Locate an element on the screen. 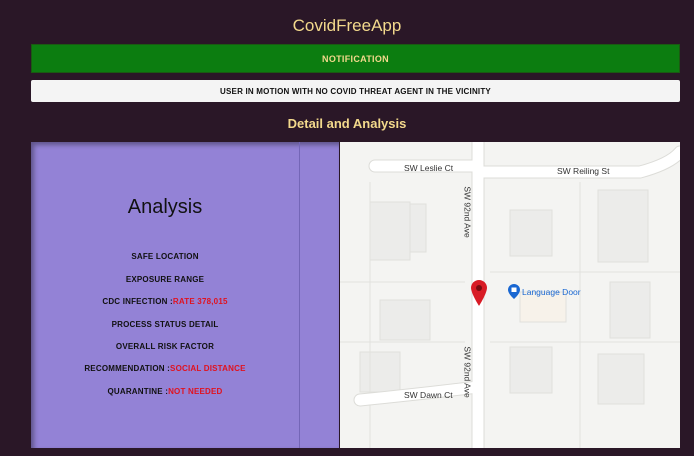  street-label-92nd-south: SW 92nd Ave is located at coordinates (467, 372).